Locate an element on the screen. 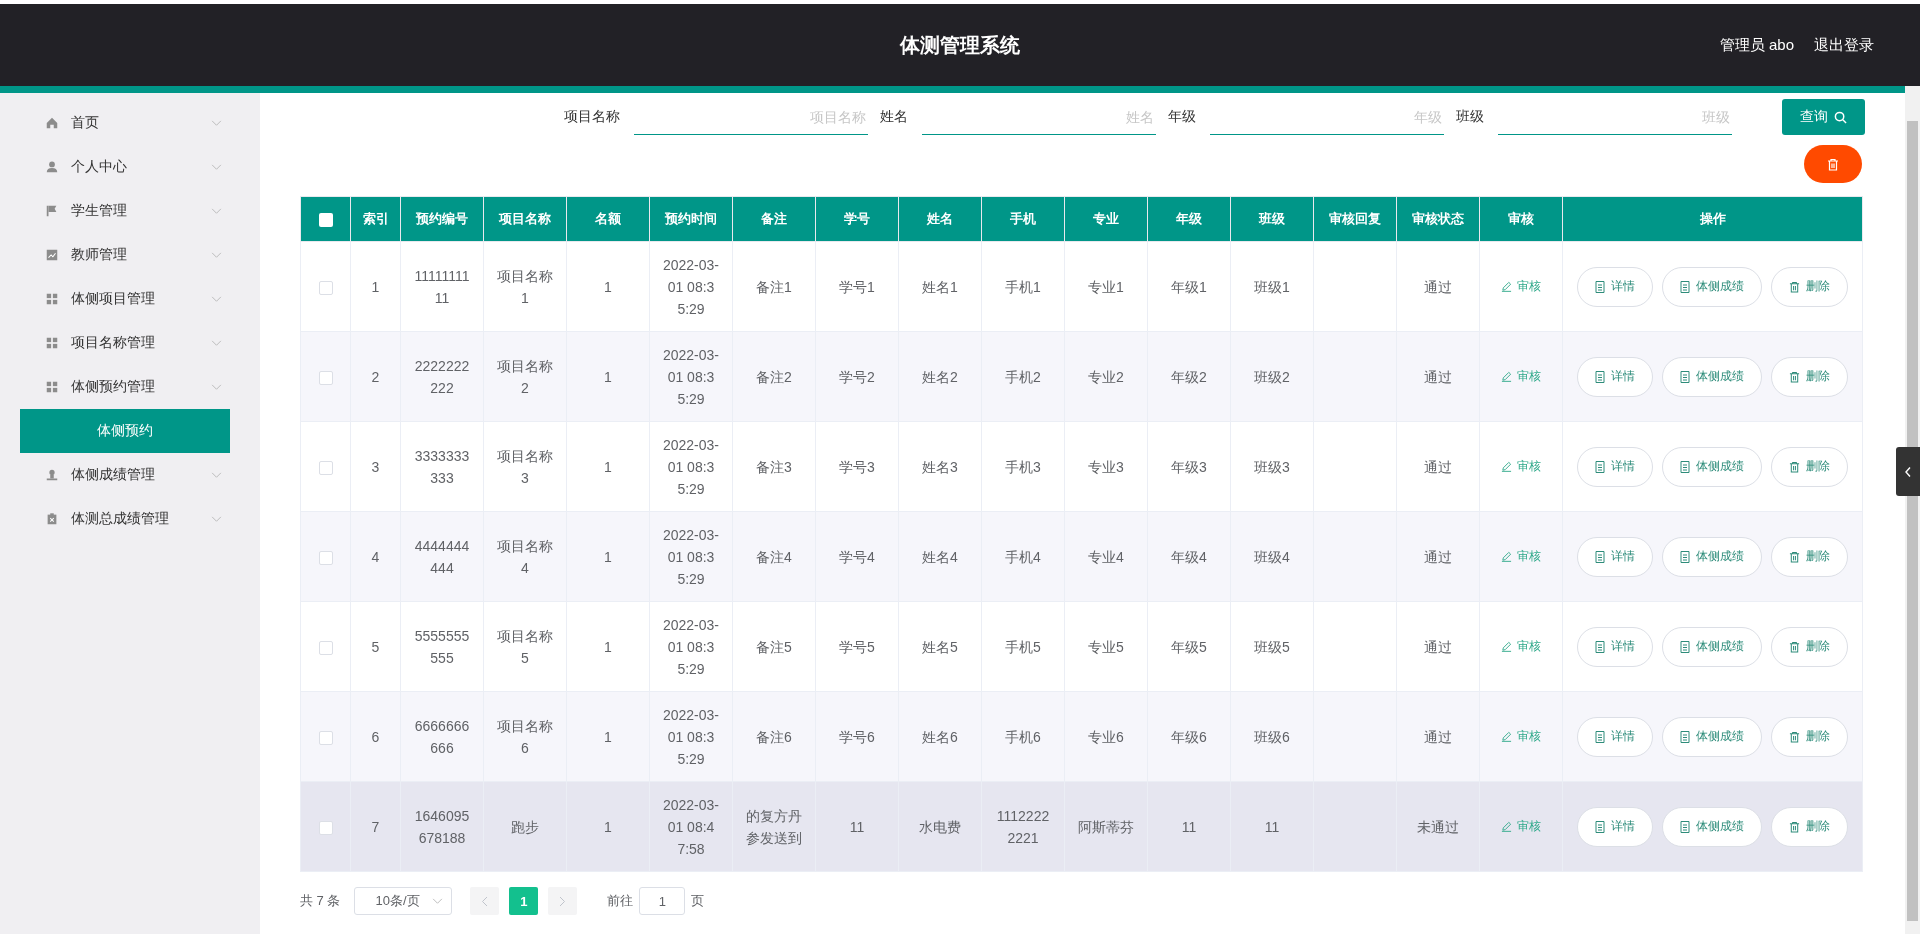 The image size is (1920, 934). prev-page-button is located at coordinates (485, 901).